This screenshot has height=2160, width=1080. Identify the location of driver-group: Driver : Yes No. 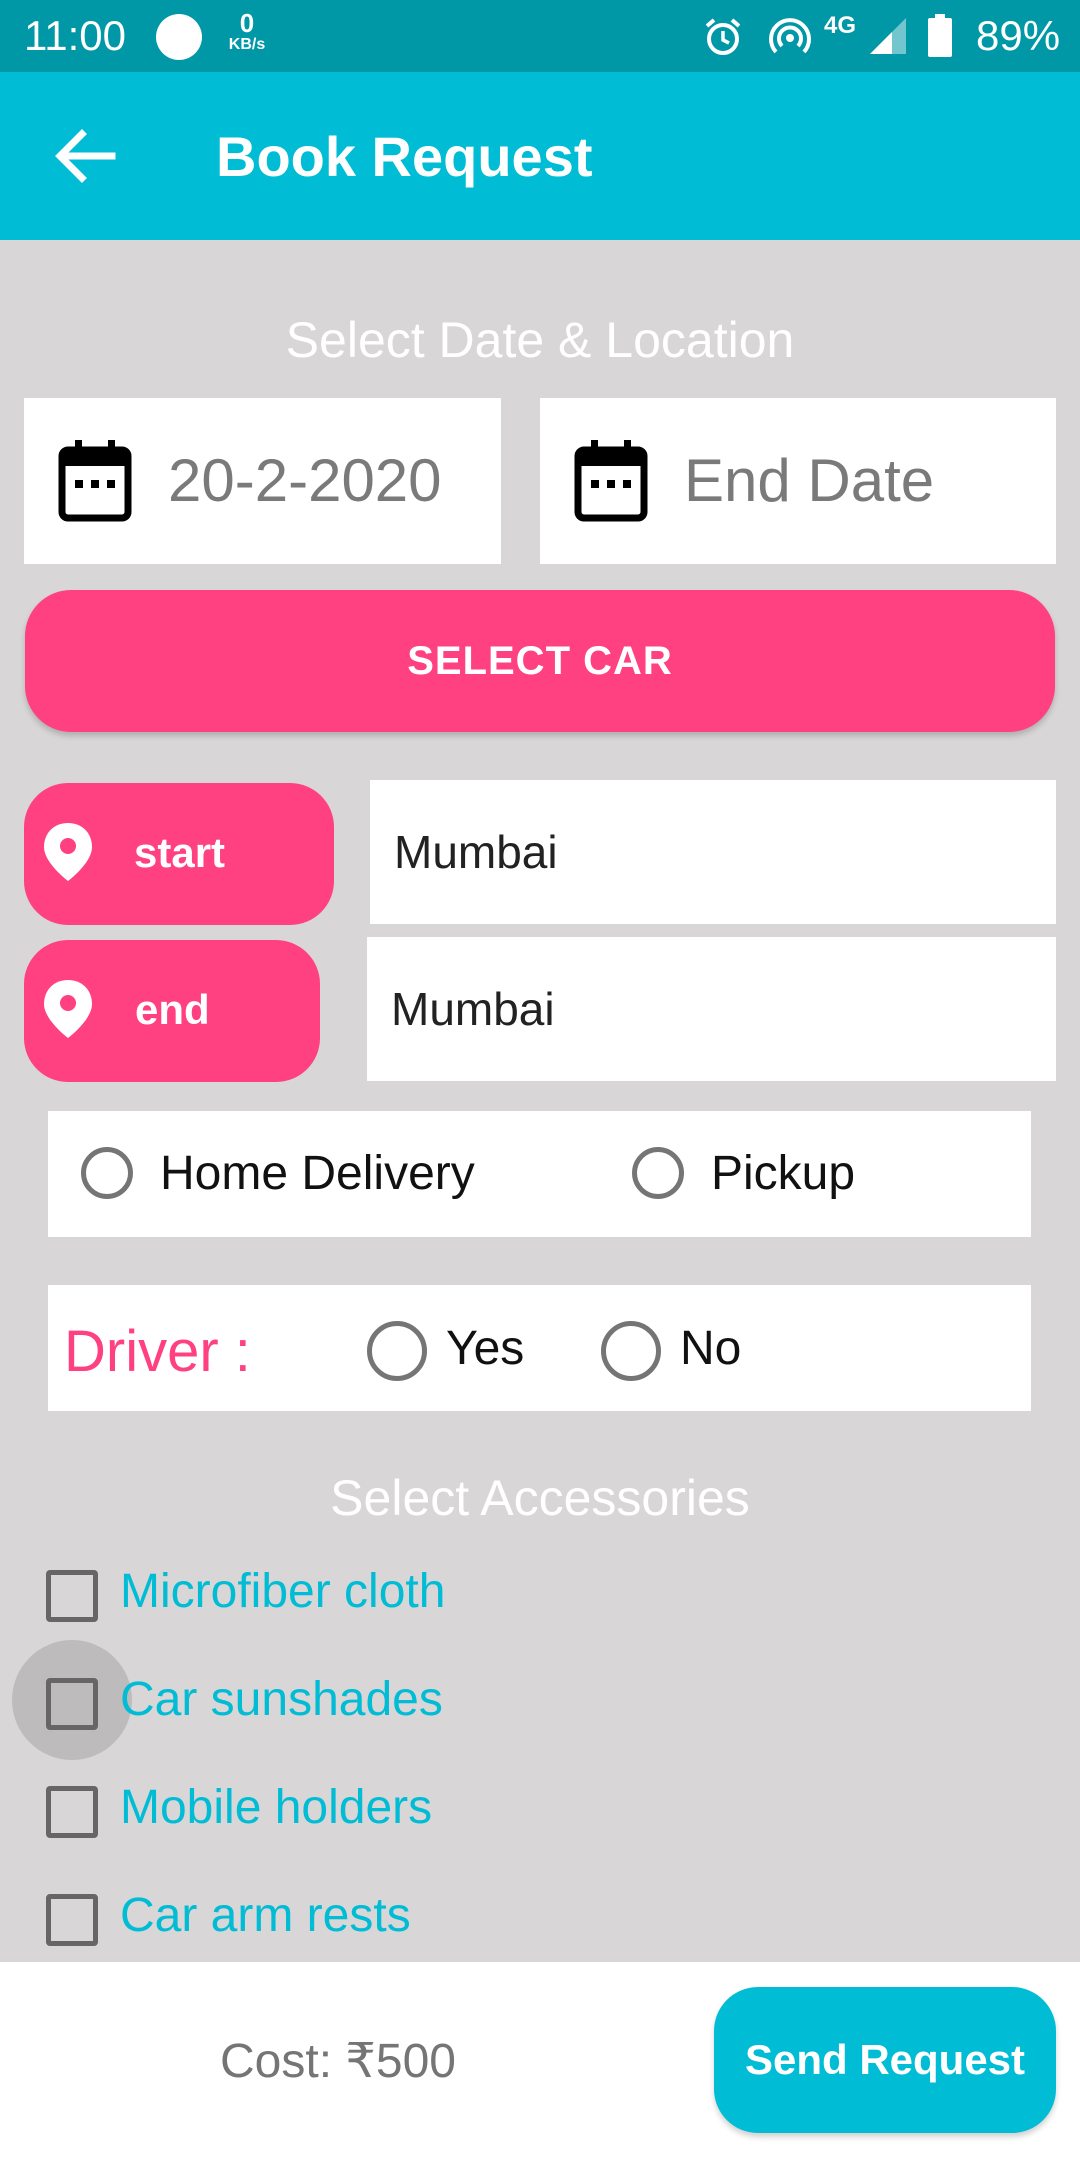
(539, 1348).